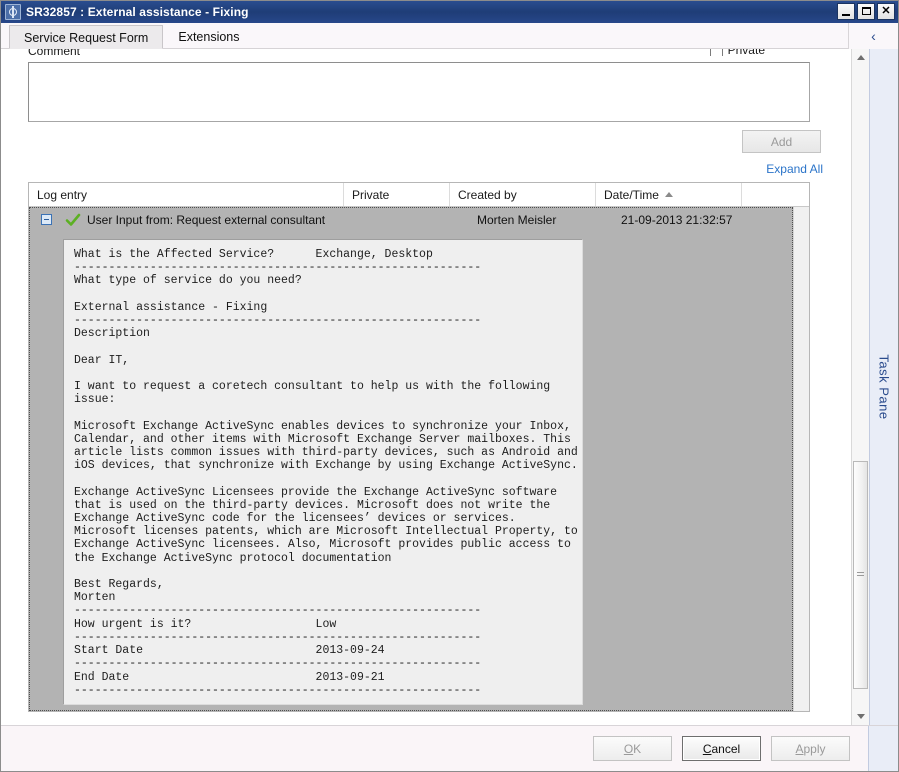  What do you see at coordinates (677, 220) in the screenshot?
I see `log-row-date-time: 21-09-2013 21:32:57` at bounding box center [677, 220].